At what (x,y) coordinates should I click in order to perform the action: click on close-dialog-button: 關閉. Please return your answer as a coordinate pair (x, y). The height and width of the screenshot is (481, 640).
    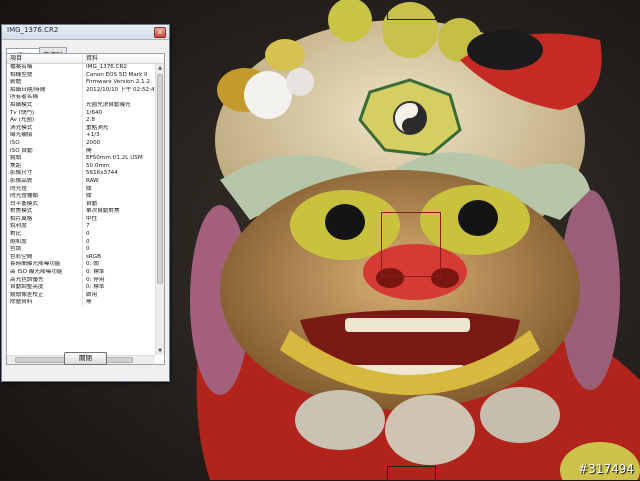
    Looking at the image, I should click on (85, 358).